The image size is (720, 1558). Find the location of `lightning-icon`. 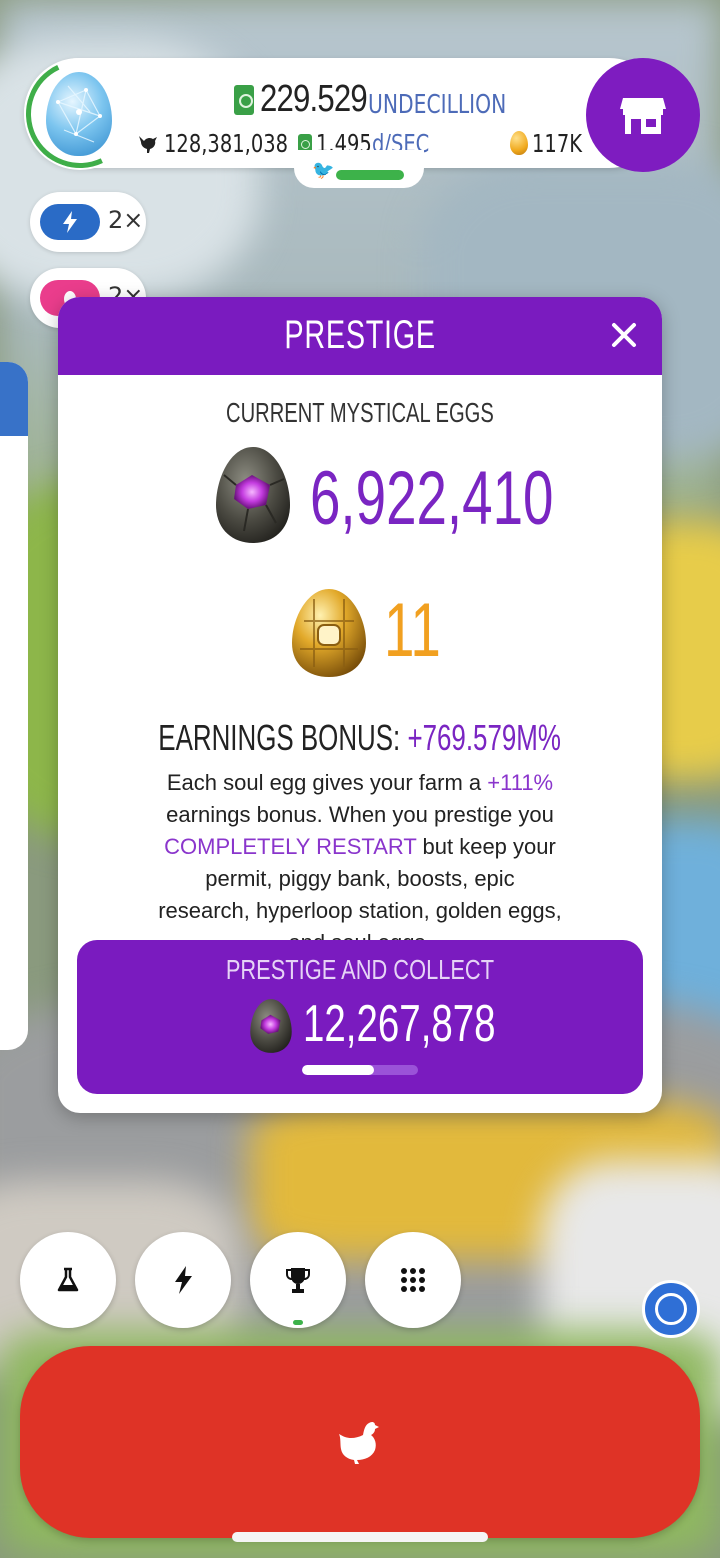

lightning-icon is located at coordinates (70, 222).